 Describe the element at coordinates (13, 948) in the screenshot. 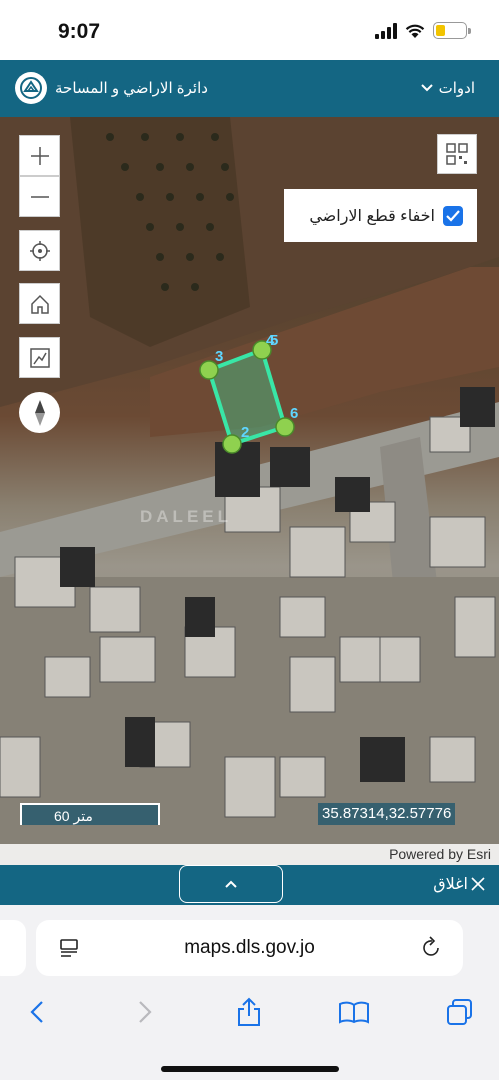

I see `previous-tab` at that location.